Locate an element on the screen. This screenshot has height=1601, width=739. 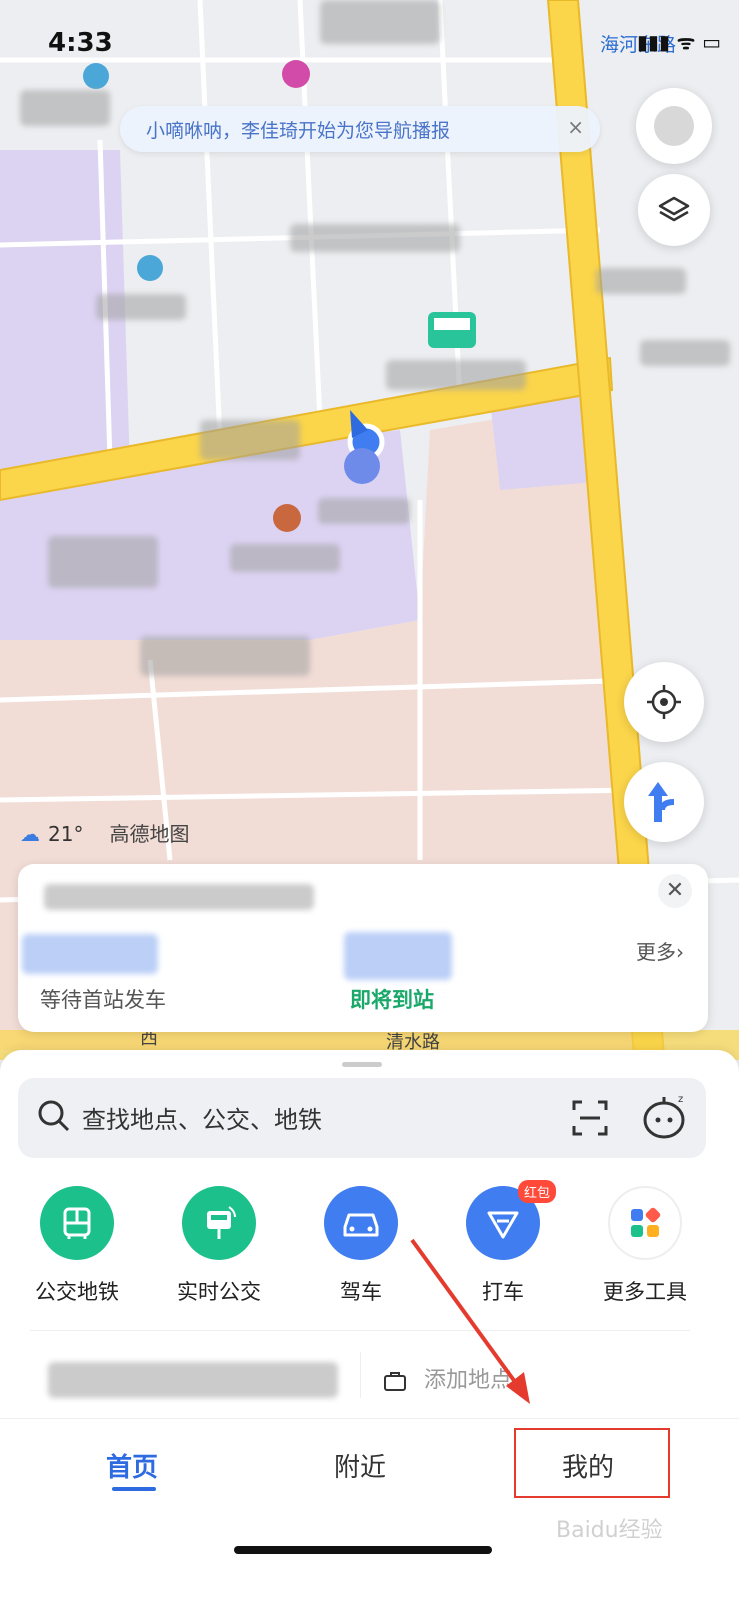
tool-row: 公交地铁 实时公交 驾车 红包 打车 更多工具 is located at coordinates (369, 1243).